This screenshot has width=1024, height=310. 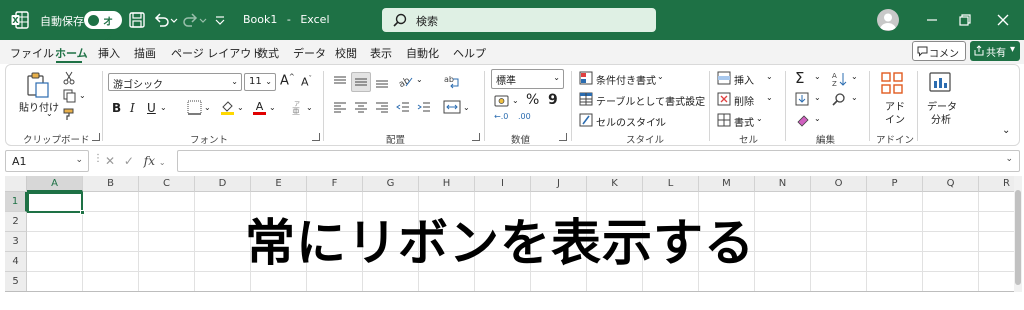 What do you see at coordinates (466, 107) in the screenshot?
I see `merge-dropdown-icon: ⌄` at bounding box center [466, 107].